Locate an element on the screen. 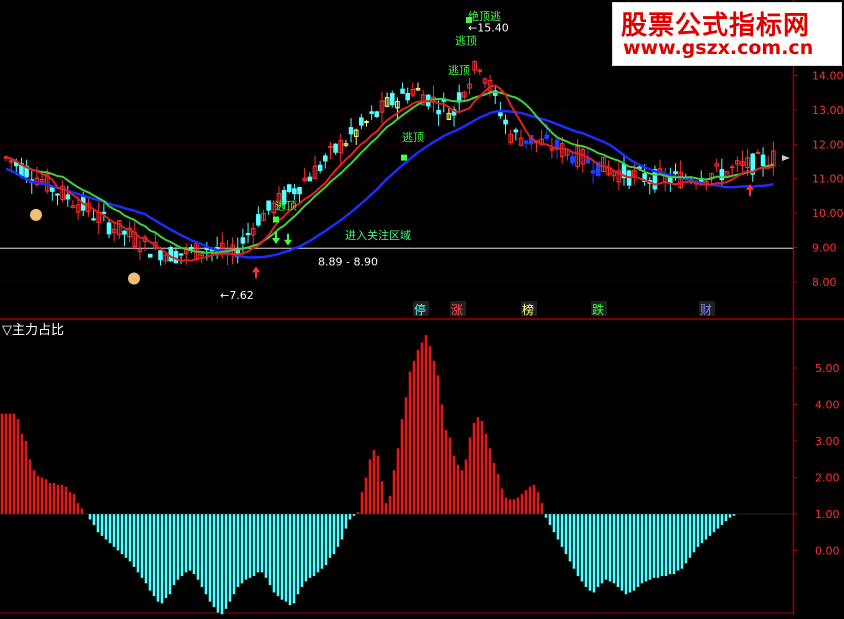  price-tick-label: 9.00 is located at coordinates (824, 248).